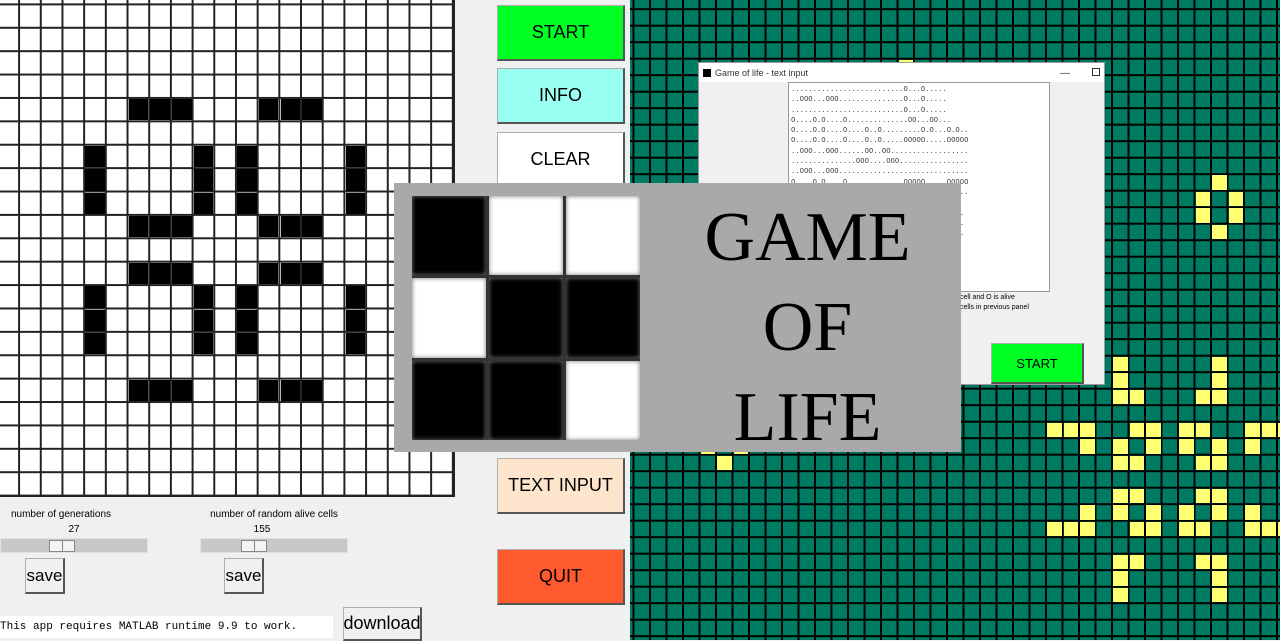  Describe the element at coordinates (901, 72) in the screenshot. I see `window-titlebar: Game of life - text input —` at that location.